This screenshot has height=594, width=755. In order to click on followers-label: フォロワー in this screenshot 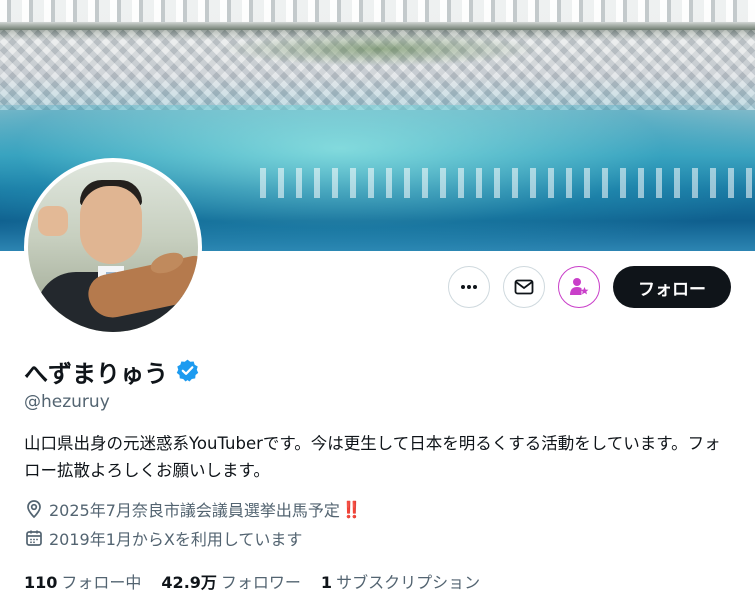, I will do `click(260, 582)`.